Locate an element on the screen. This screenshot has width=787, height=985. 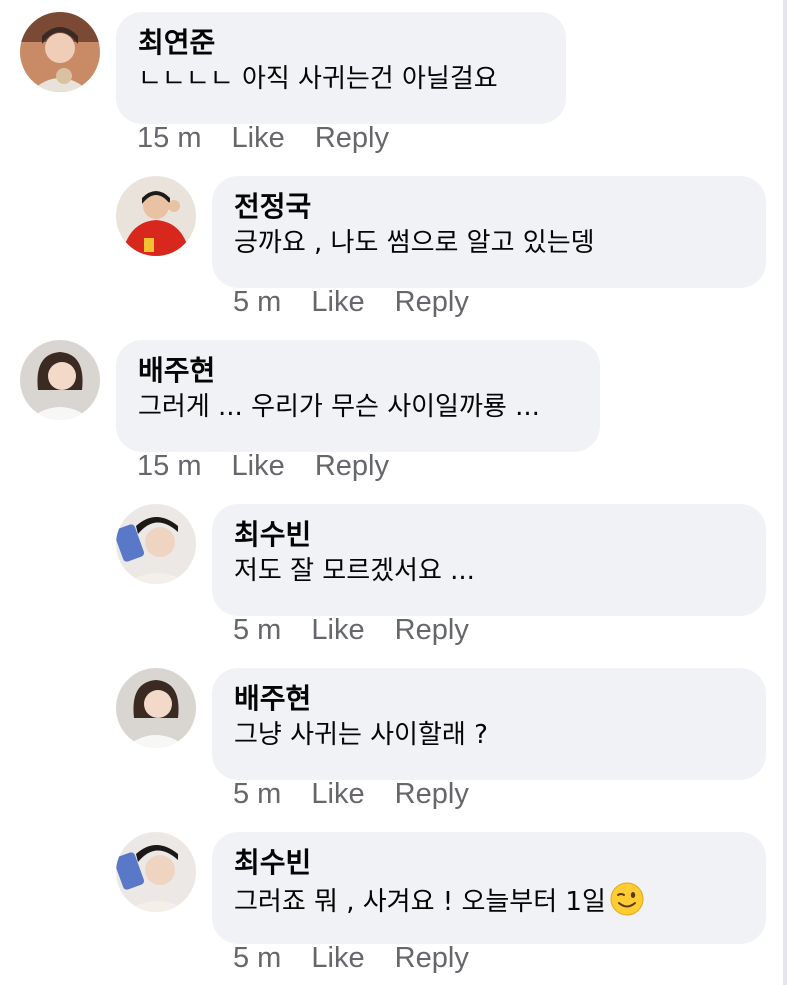
comment-text-content: 그러죠 뭐 , 사겨요 ! 오늘부터 1일 is located at coordinates (420, 902).